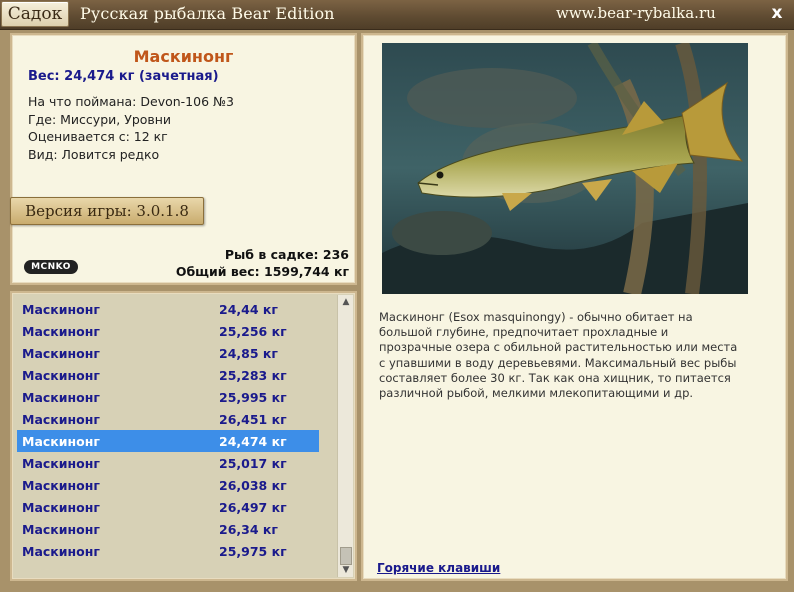  I want to click on list-item: Маскинонг 26,451 кг, so click(168, 419).